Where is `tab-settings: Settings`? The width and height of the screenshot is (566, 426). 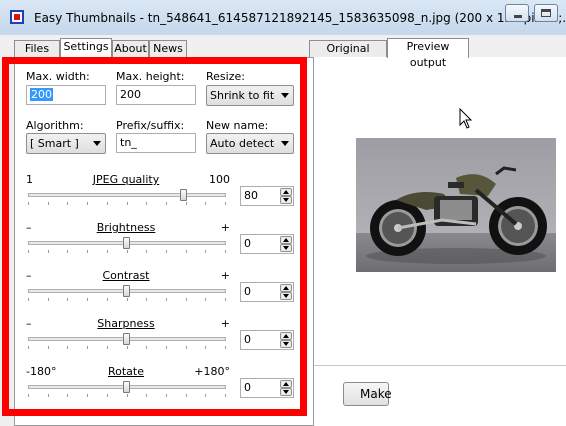
tab-settings: Settings is located at coordinates (86, 48).